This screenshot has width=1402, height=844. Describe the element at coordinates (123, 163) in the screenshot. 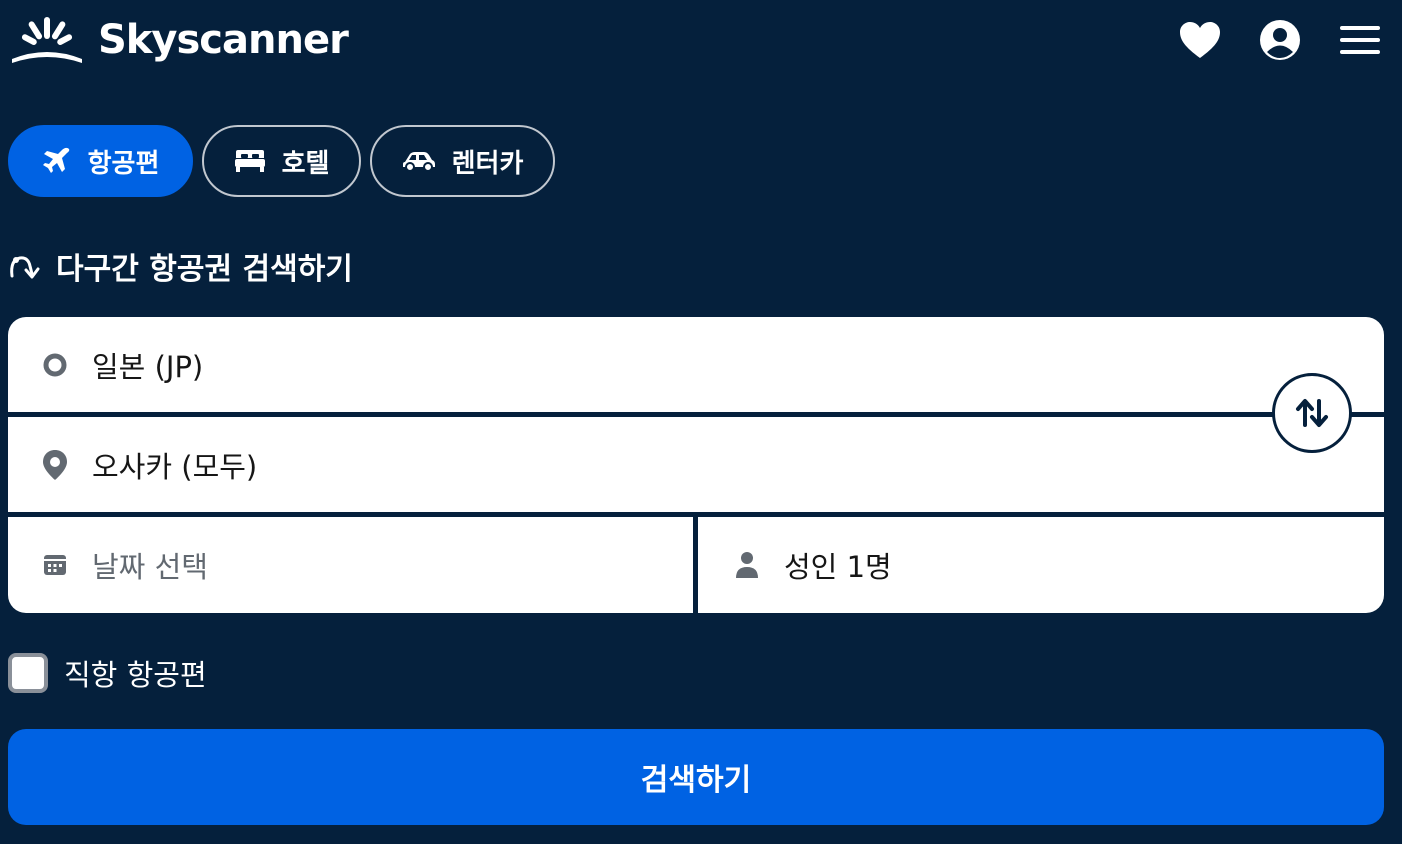

I see `tab-flights-label: 항공편` at that location.